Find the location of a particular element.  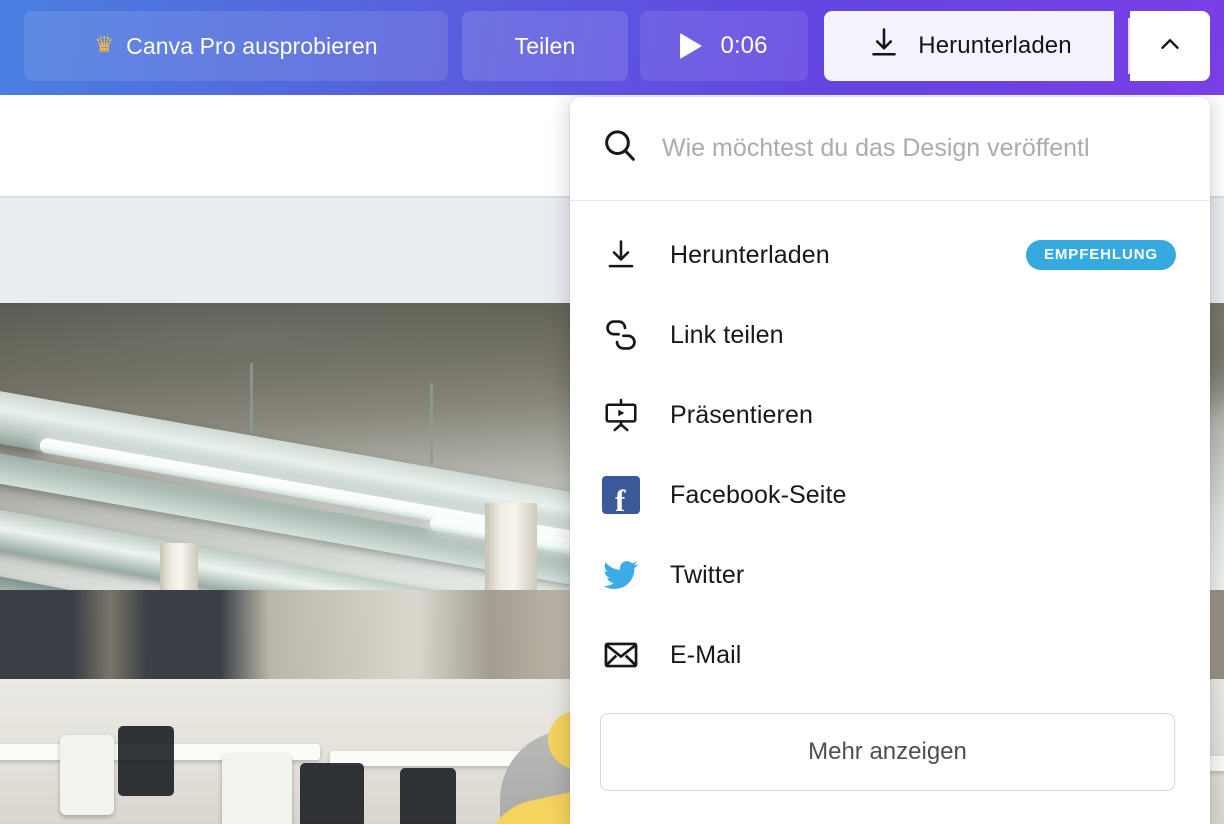

canva-pro-label: Canva Pro ausprobieren is located at coordinates (252, 45).